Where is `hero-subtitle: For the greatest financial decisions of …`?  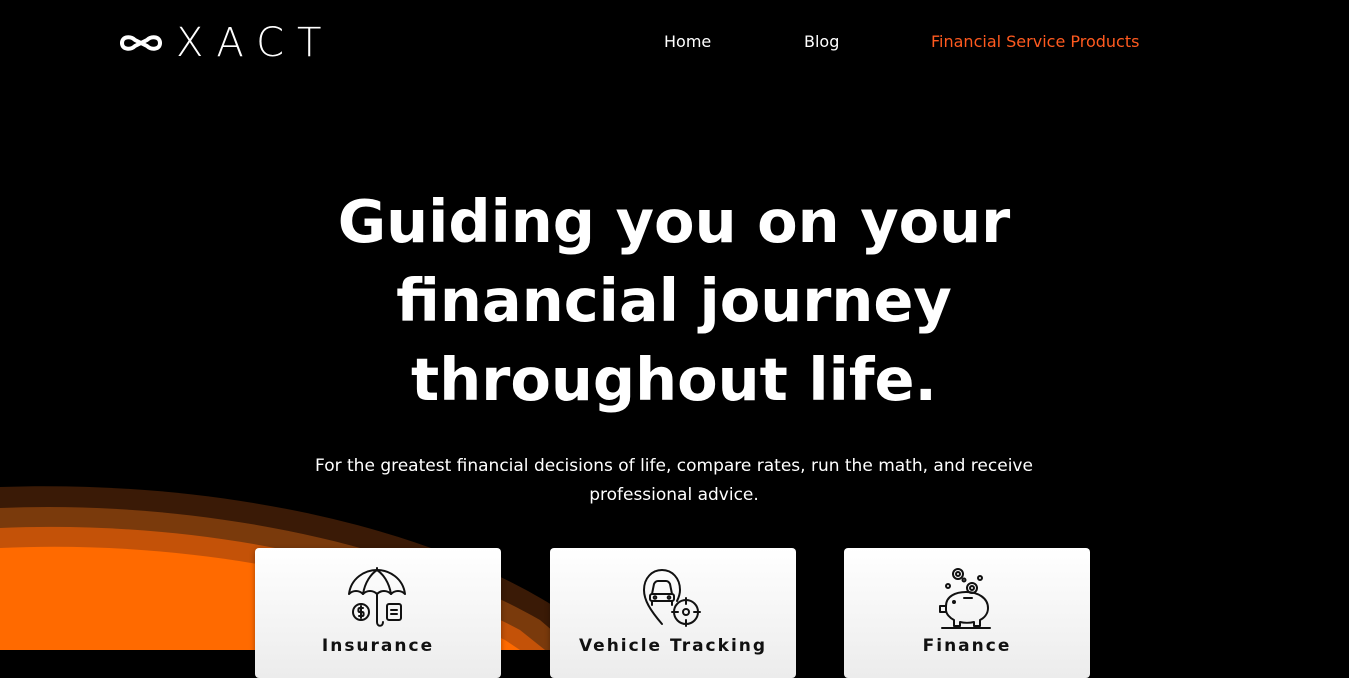 hero-subtitle: For the greatest financial decisions of … is located at coordinates (674, 480).